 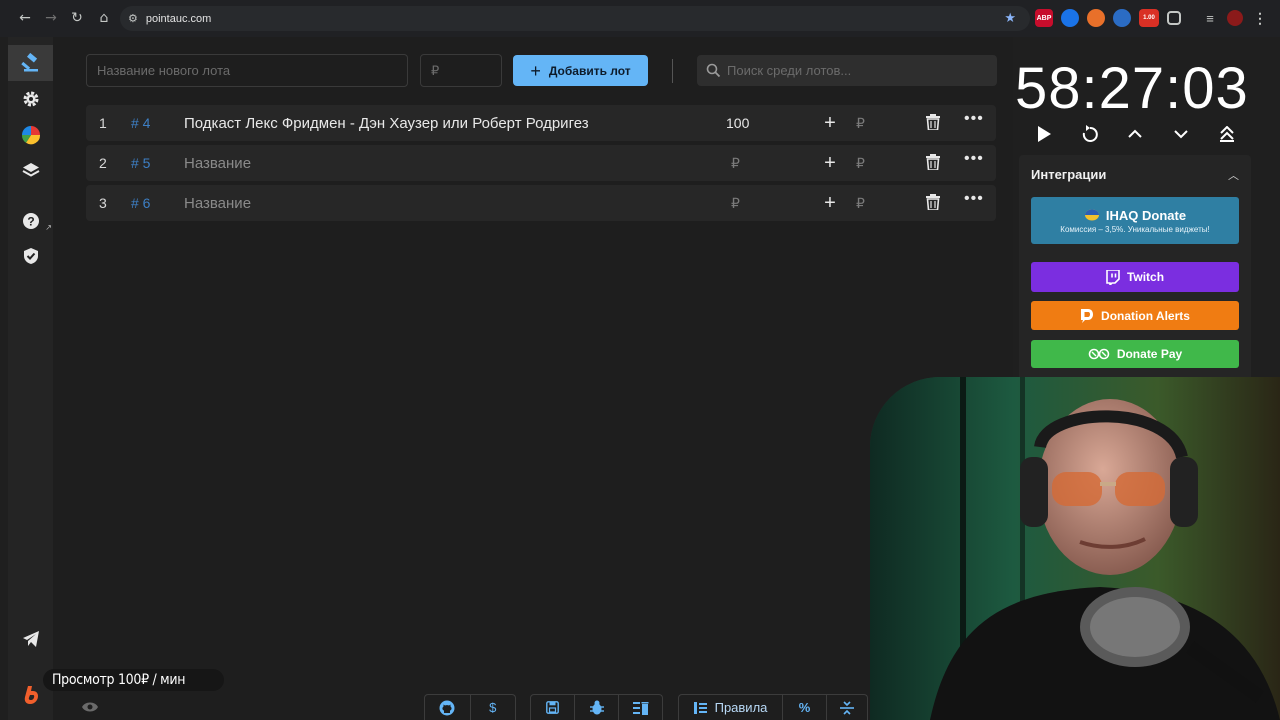 What do you see at coordinates (1090, 134) in the screenshot?
I see `reset-icon` at bounding box center [1090, 134].